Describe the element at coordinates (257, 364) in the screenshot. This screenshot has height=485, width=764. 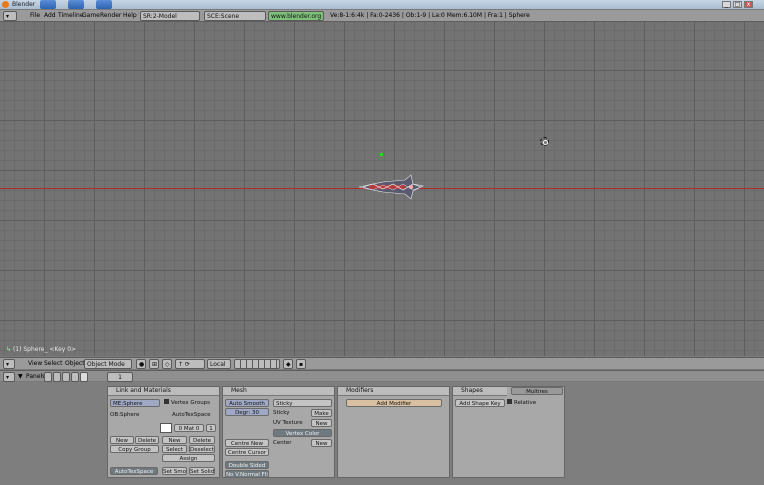
I see `layer-grid-icon` at that location.